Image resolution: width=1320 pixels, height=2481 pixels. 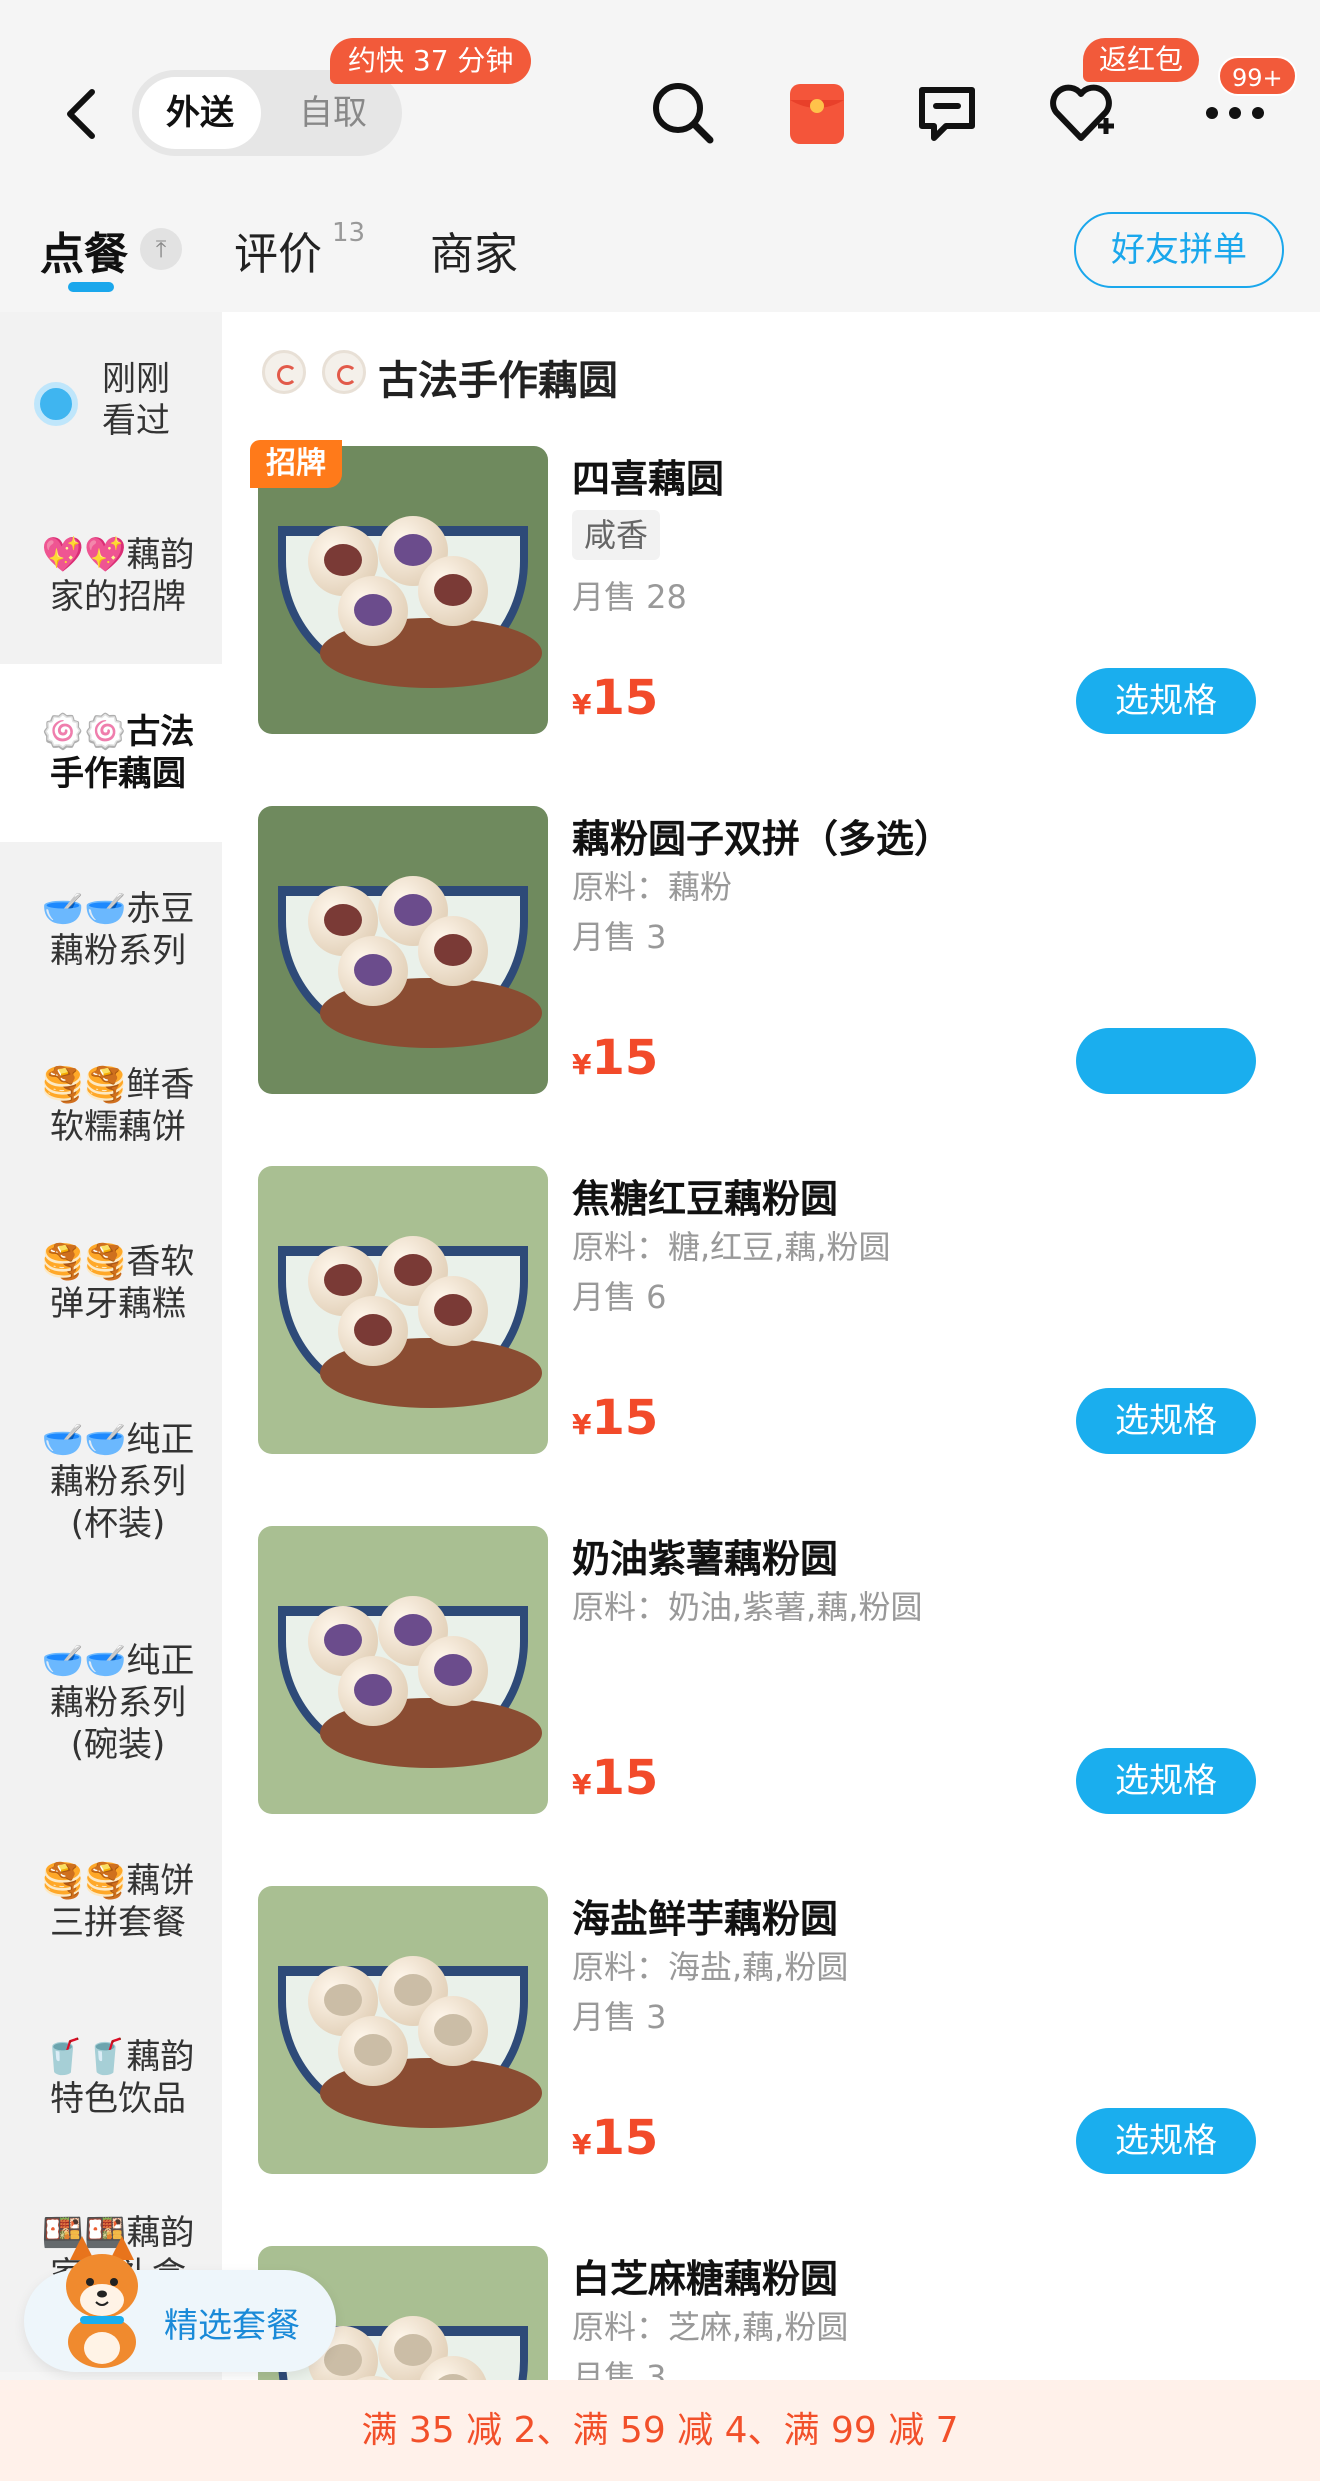 I want to click on recently-viewed-icon, so click(x=56, y=404).